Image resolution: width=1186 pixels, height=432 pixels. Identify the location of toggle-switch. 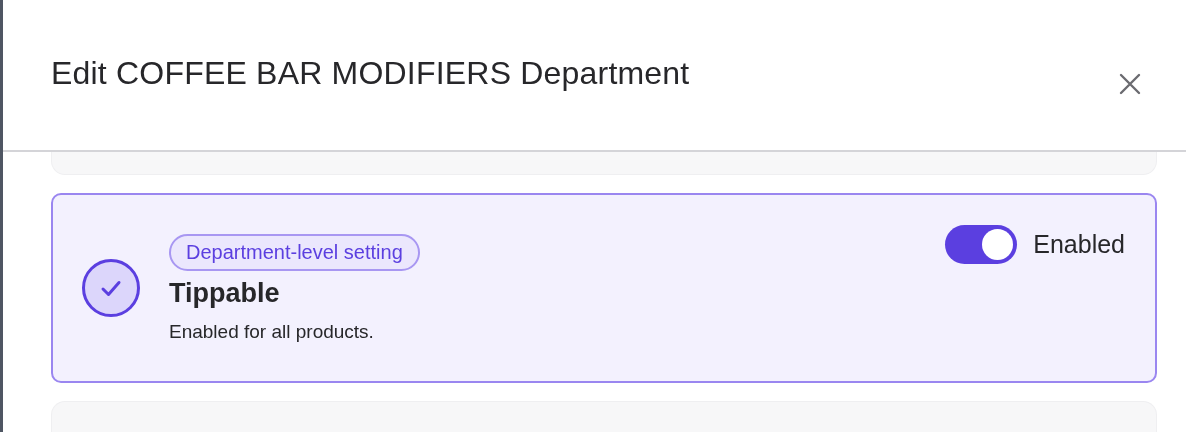
(981, 244).